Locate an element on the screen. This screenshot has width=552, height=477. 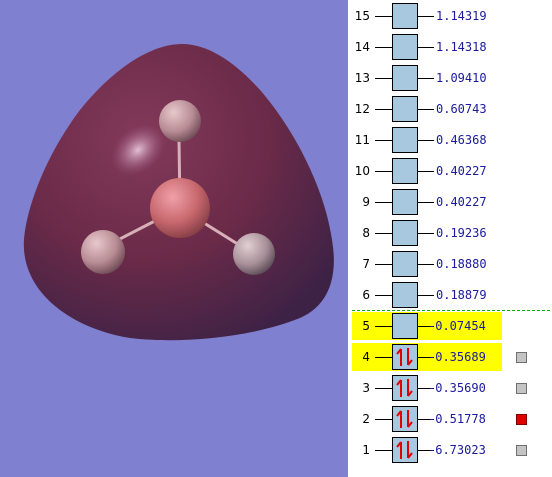
orbital-index: 9 is located at coordinates (366, 202).